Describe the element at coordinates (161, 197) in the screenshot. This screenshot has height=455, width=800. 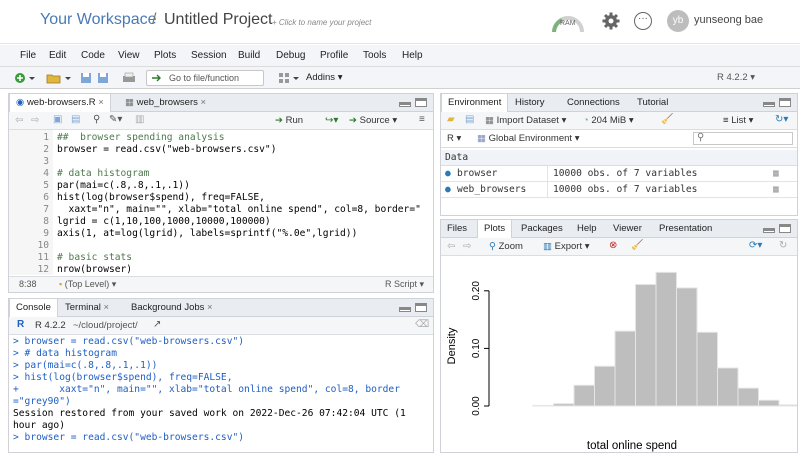
I see `code-line: hist(log(browser$spend), freq=FALSE,` at that location.